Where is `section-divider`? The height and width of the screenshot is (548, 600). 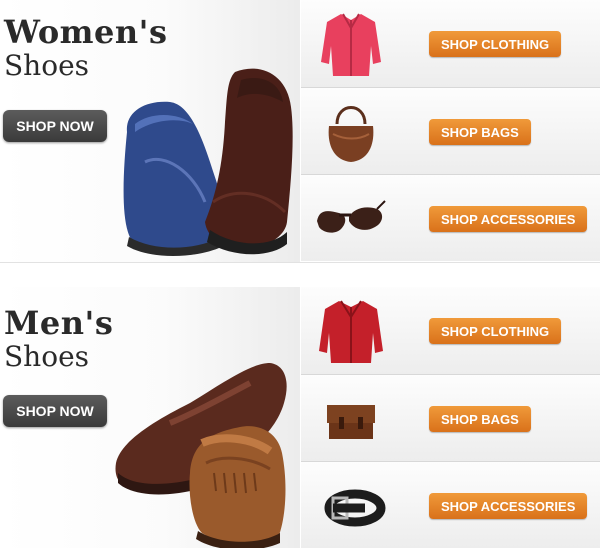
section-divider is located at coordinates (300, 274).